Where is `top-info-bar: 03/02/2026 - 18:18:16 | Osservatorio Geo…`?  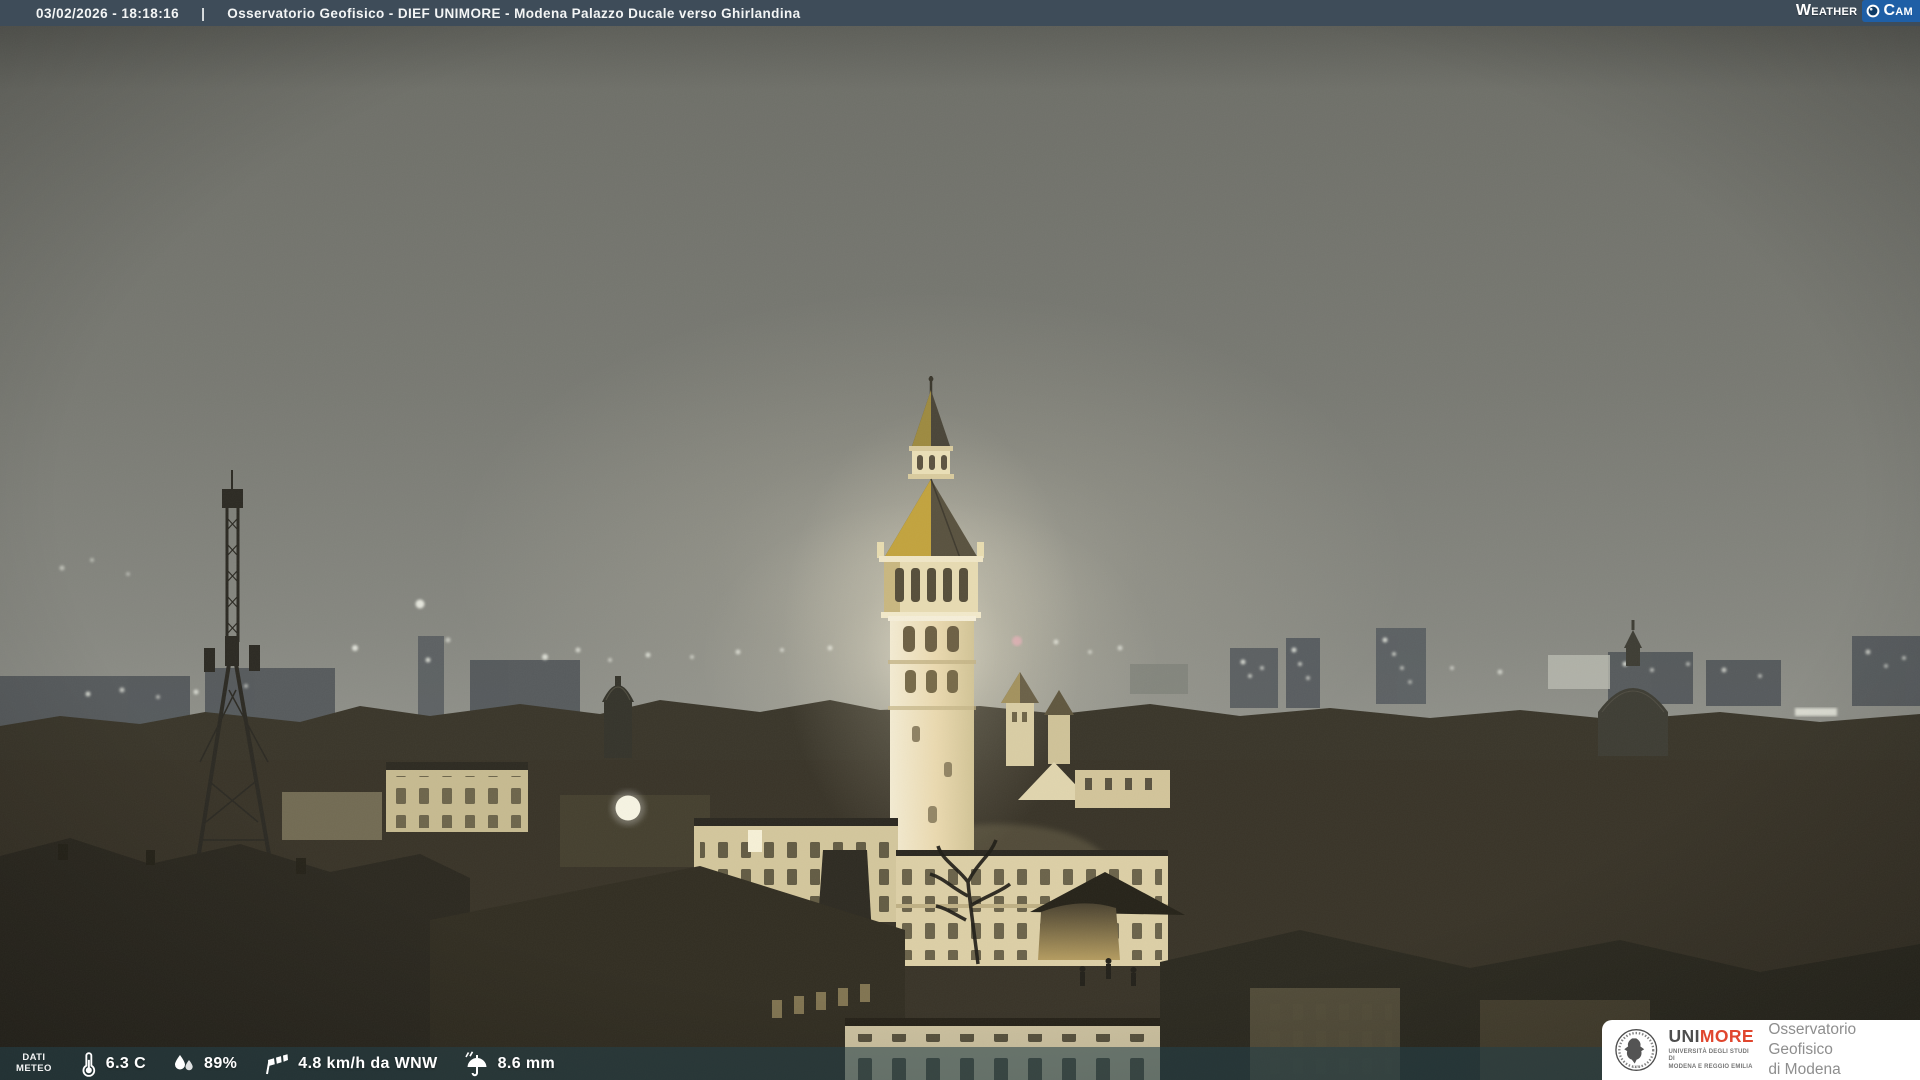
top-info-bar: 03/02/2026 - 18:18:16 | Osservatorio Geo… is located at coordinates (960, 13).